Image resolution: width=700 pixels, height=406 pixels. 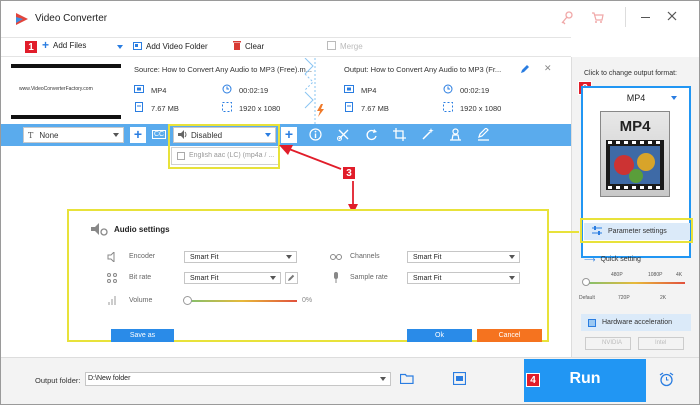 I want to click on edit-subtitle-icon, so click(x=483, y=135).